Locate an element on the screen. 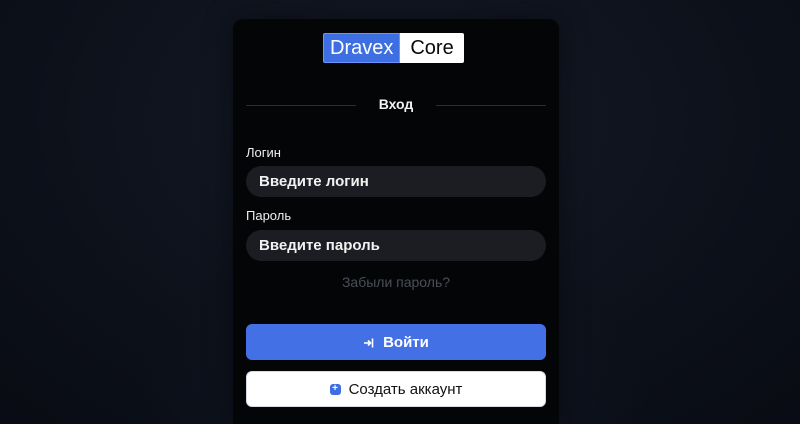 The width and height of the screenshot is (800, 424). create-account-label: Создать аккаунт is located at coordinates (405, 389).